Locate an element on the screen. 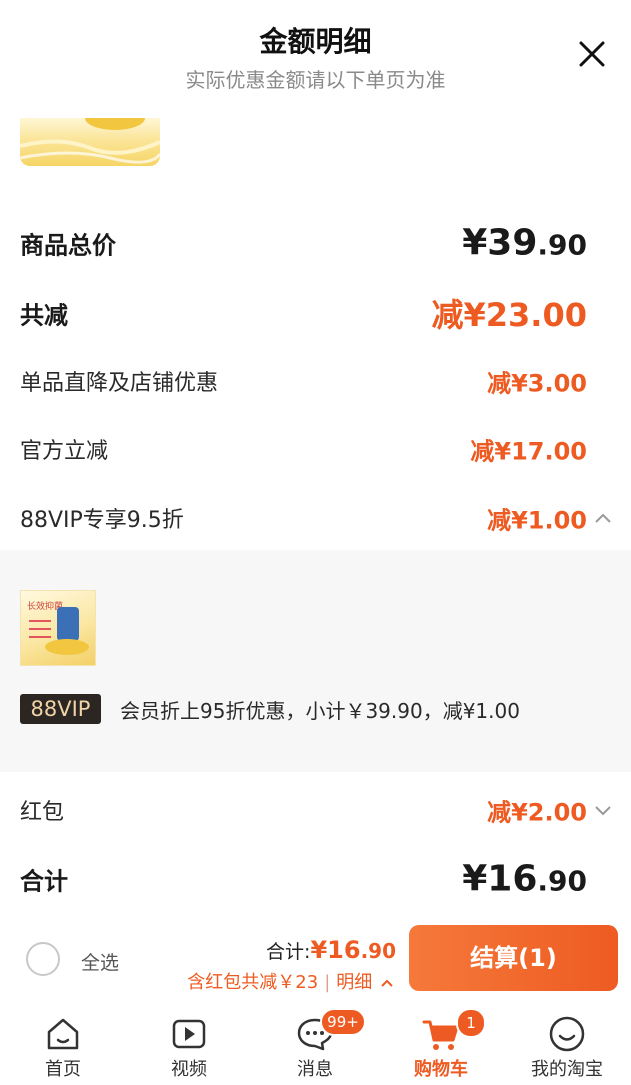  cart-badge: 1 is located at coordinates (471, 1023).